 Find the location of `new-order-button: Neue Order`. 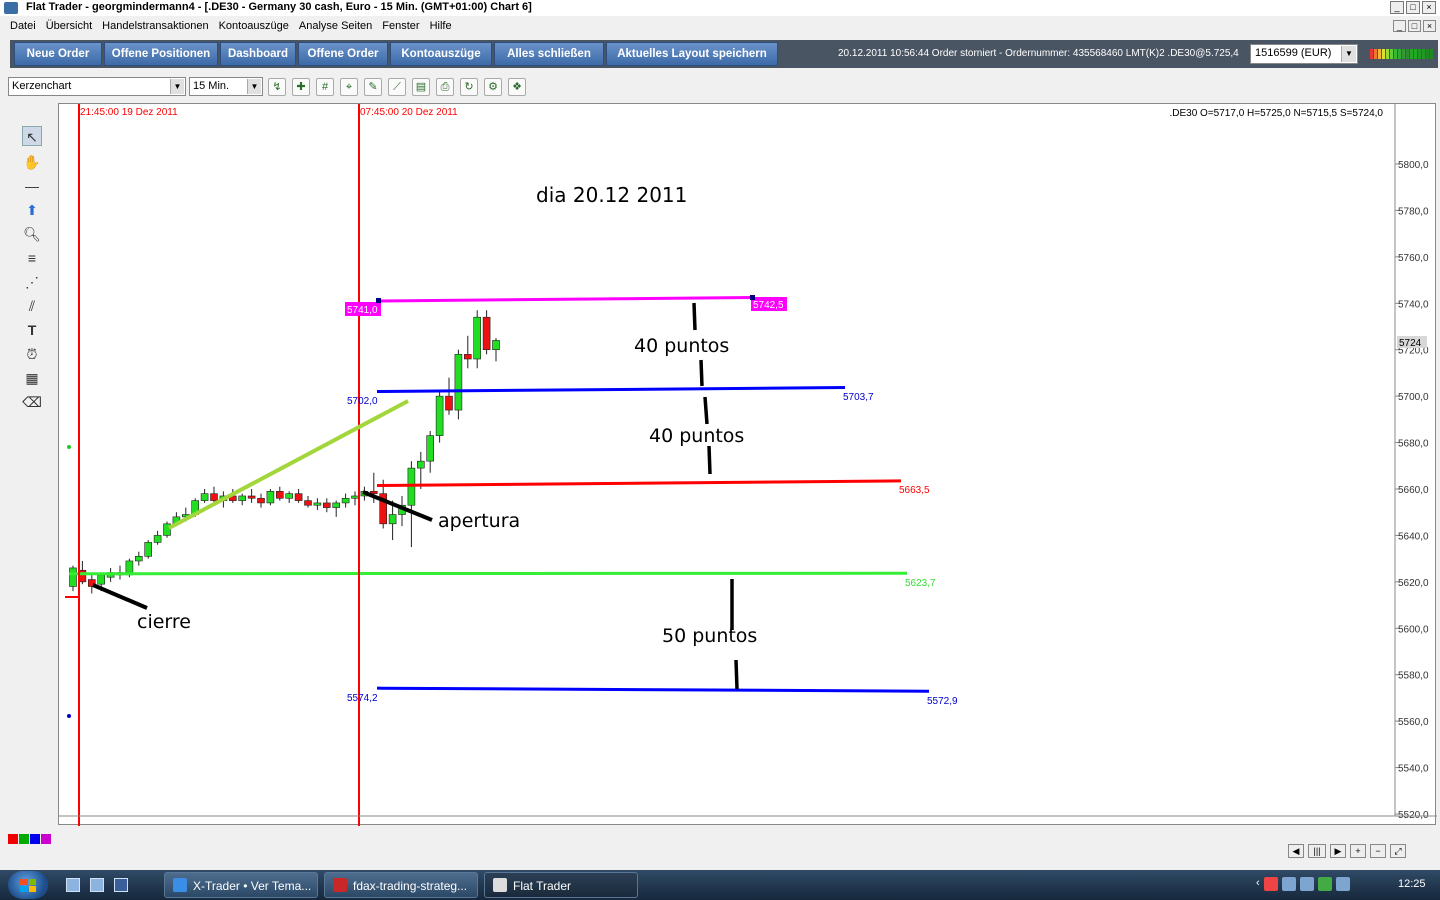

new-order-button: Neue Order is located at coordinates (58, 54).